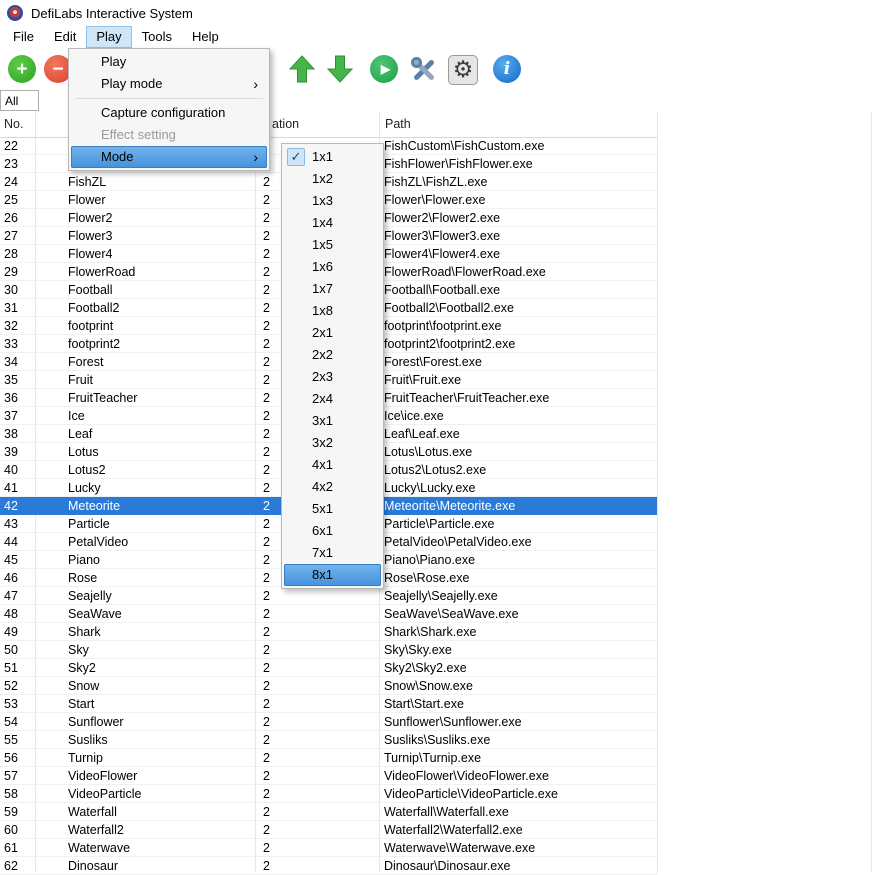  I want to click on table-row: 49 Shark 2 Shark\Shark.exe, so click(328, 632).